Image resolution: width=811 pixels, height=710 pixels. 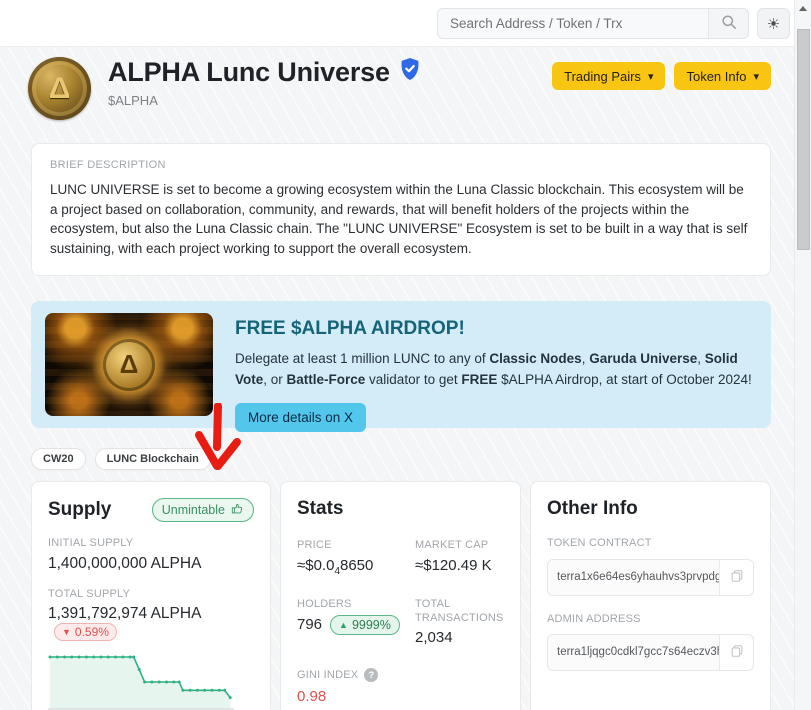 I want to click on admin-address-label: ADMIN ADDRESS, so click(x=594, y=618).